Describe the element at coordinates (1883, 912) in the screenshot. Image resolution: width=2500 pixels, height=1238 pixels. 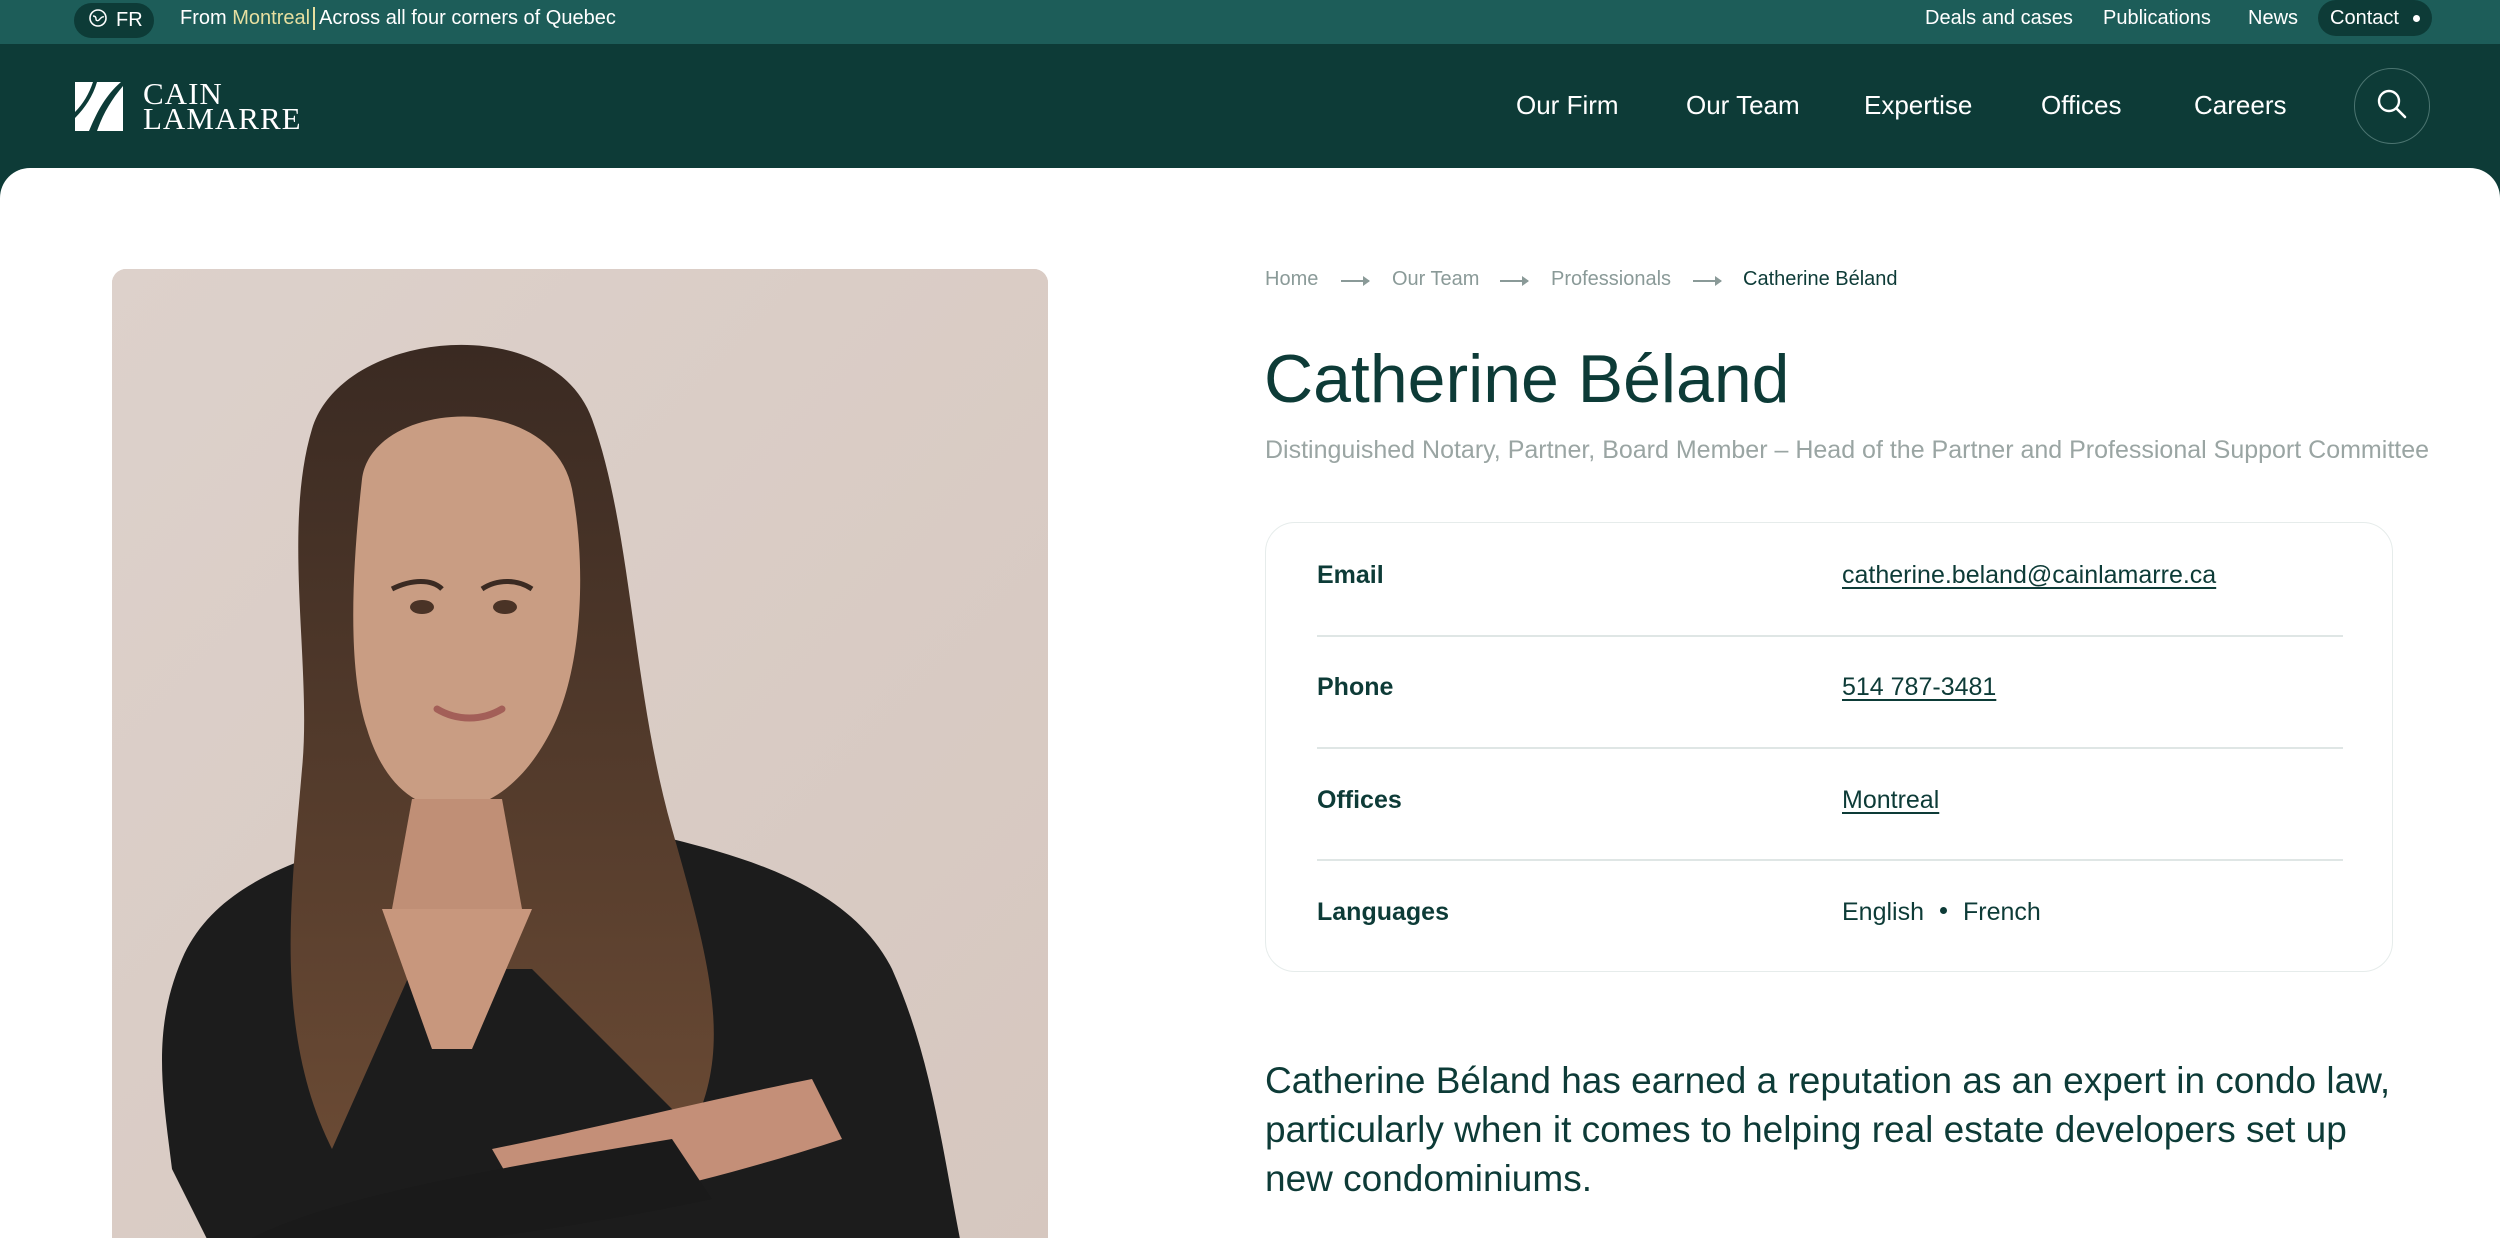
I see `language-item: English` at that location.